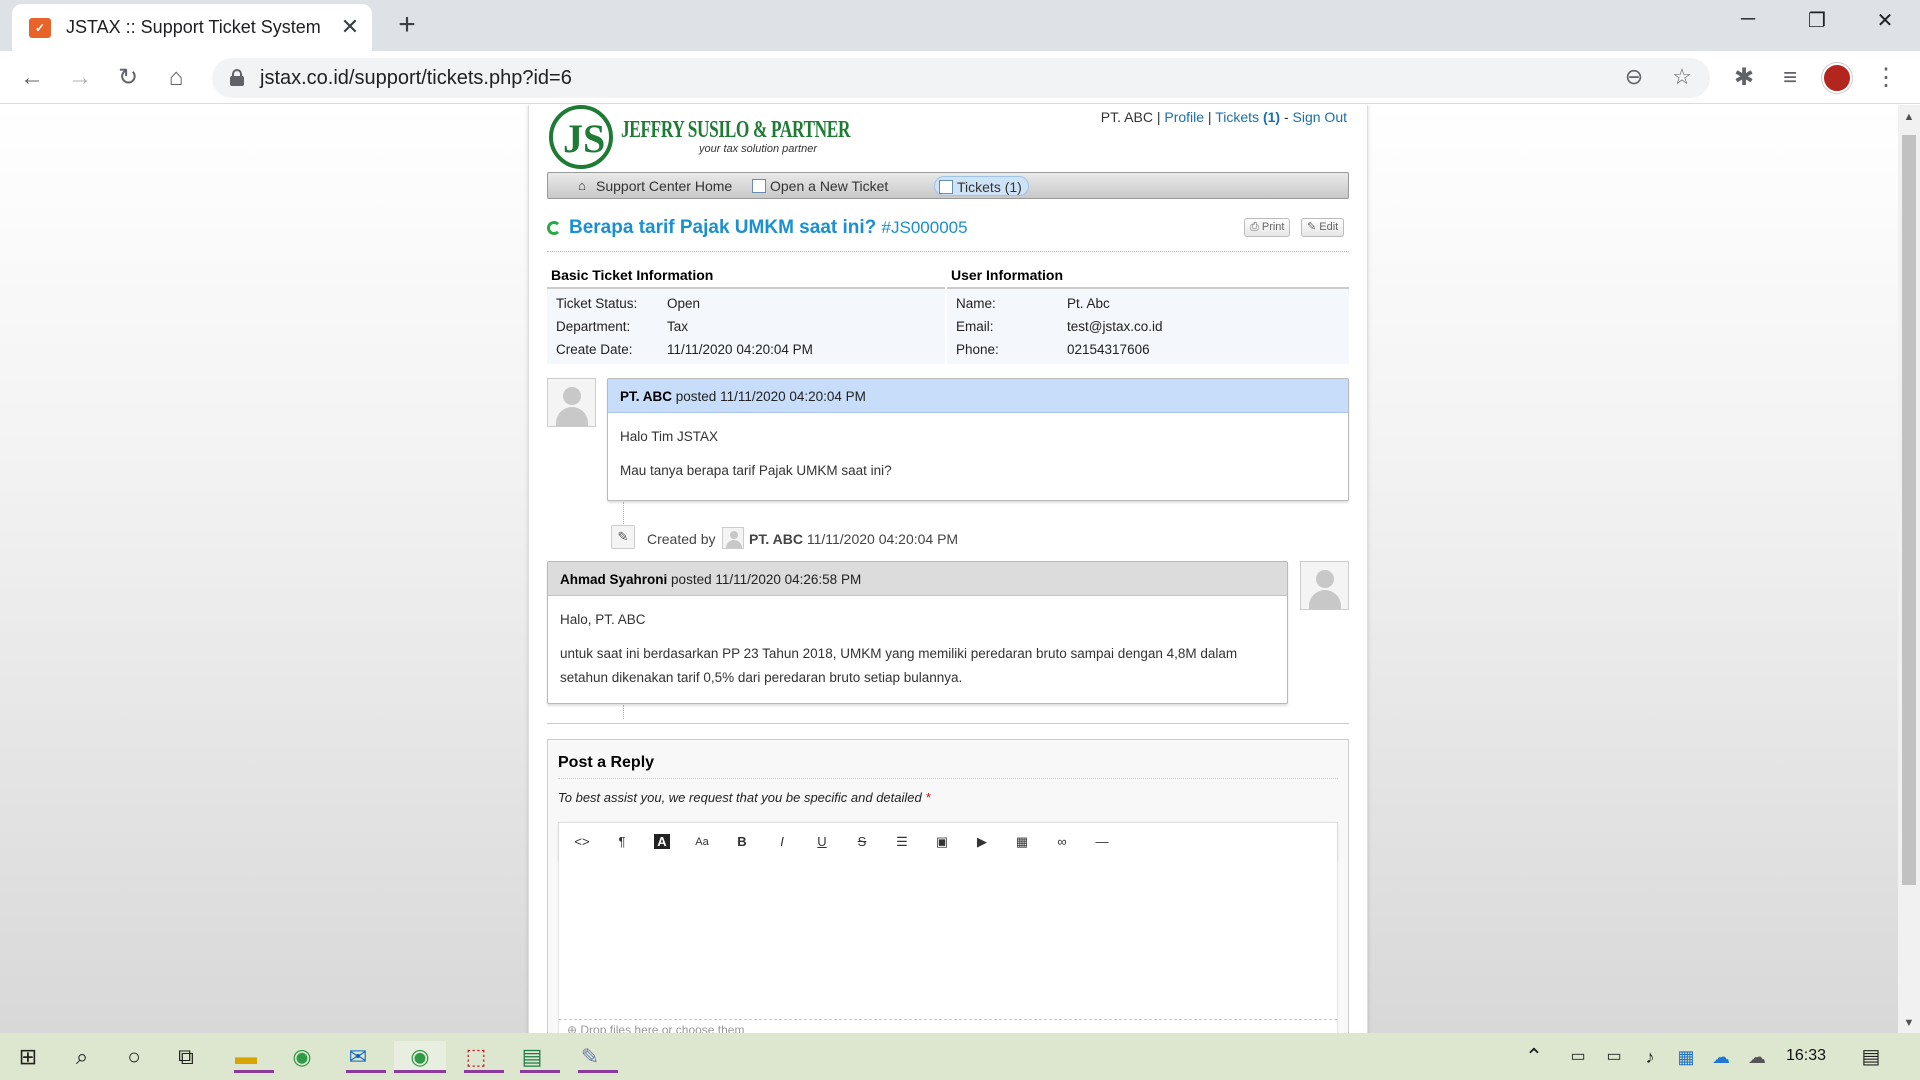 Image resolution: width=1920 pixels, height=1080 pixels. I want to click on link-icon: ∞, so click(1062, 842).